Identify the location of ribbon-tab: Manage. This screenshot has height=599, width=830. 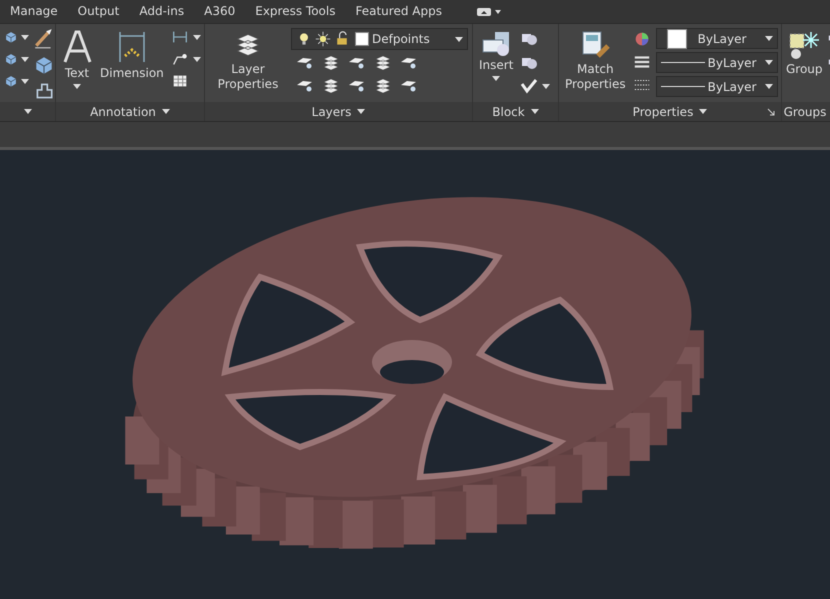
(34, 11).